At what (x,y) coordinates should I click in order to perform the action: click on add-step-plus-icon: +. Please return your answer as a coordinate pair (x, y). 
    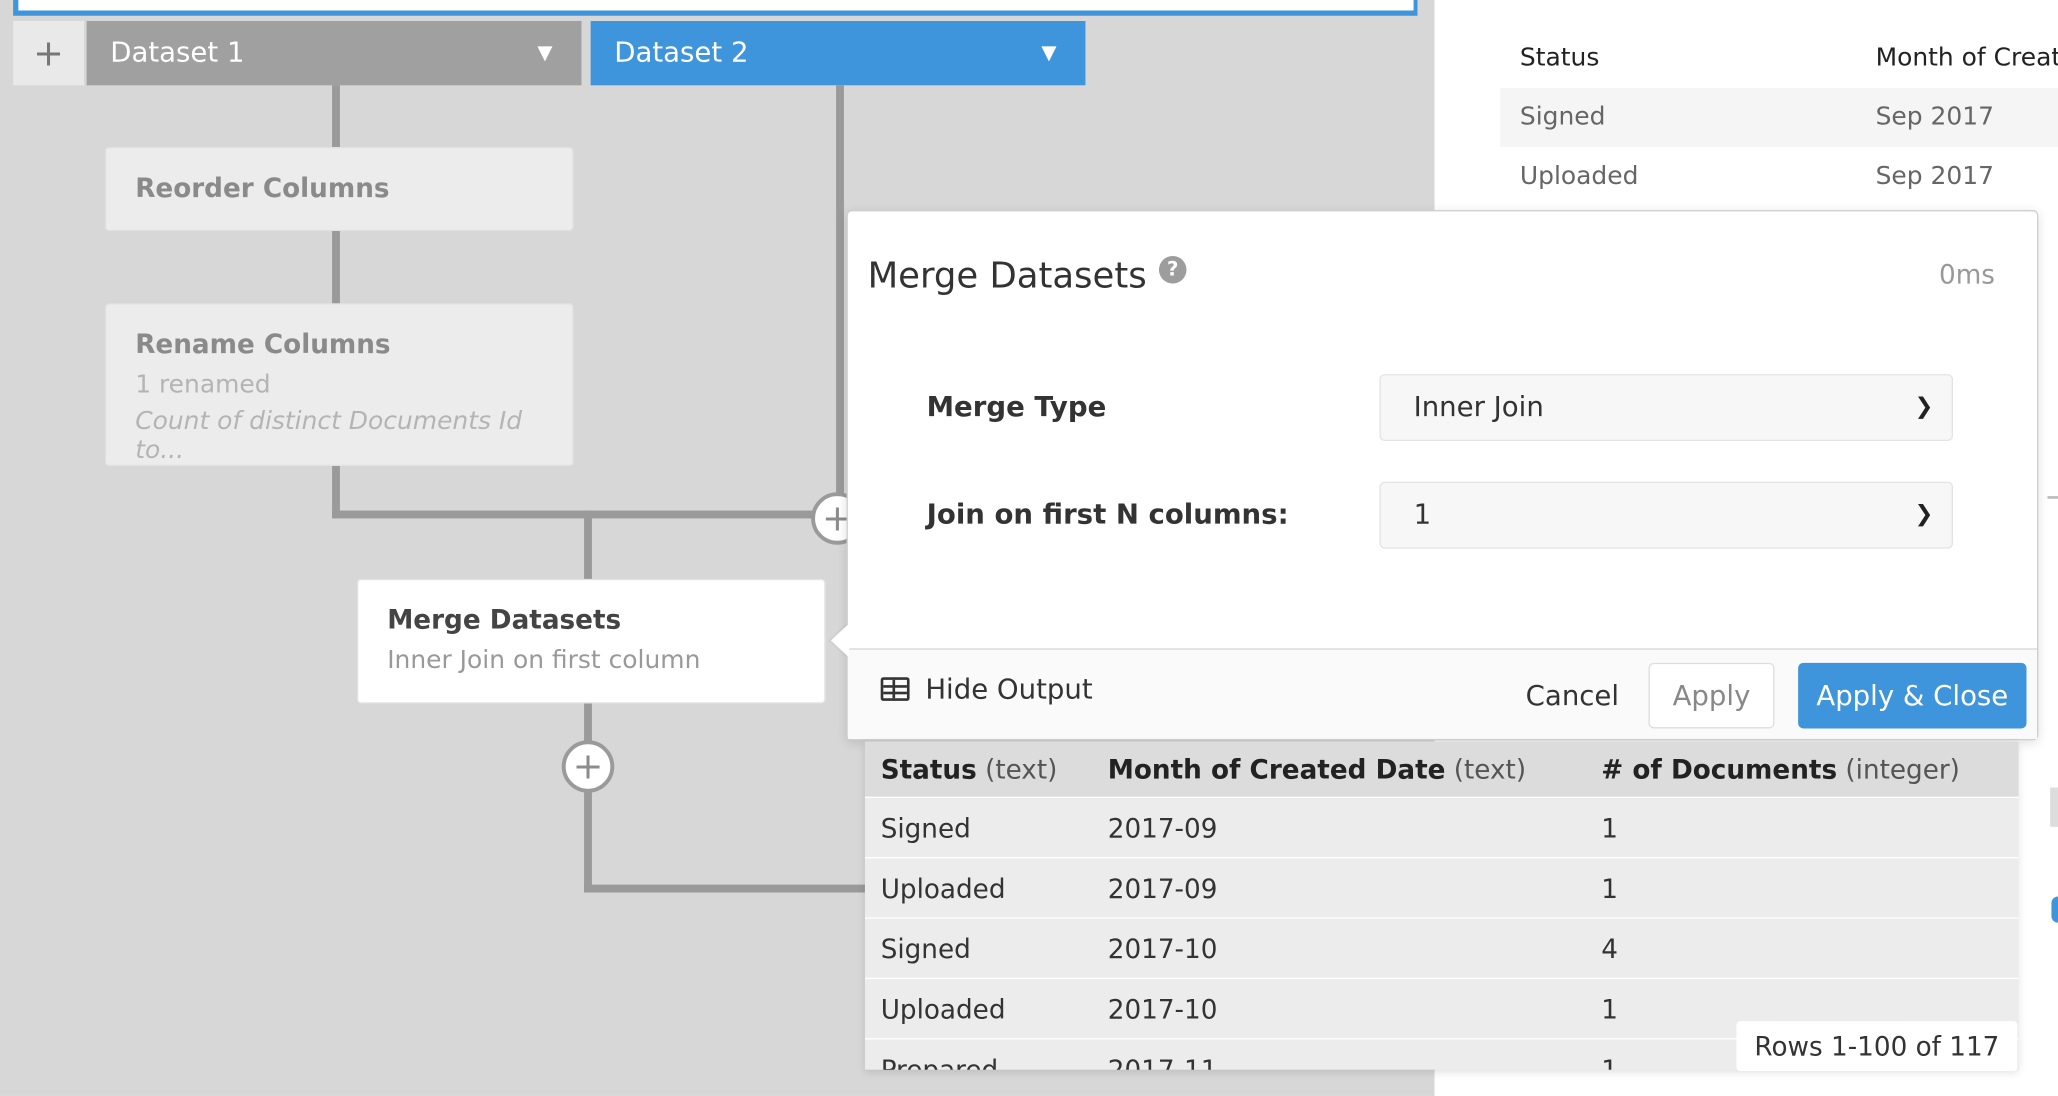
    Looking at the image, I should click on (588, 766).